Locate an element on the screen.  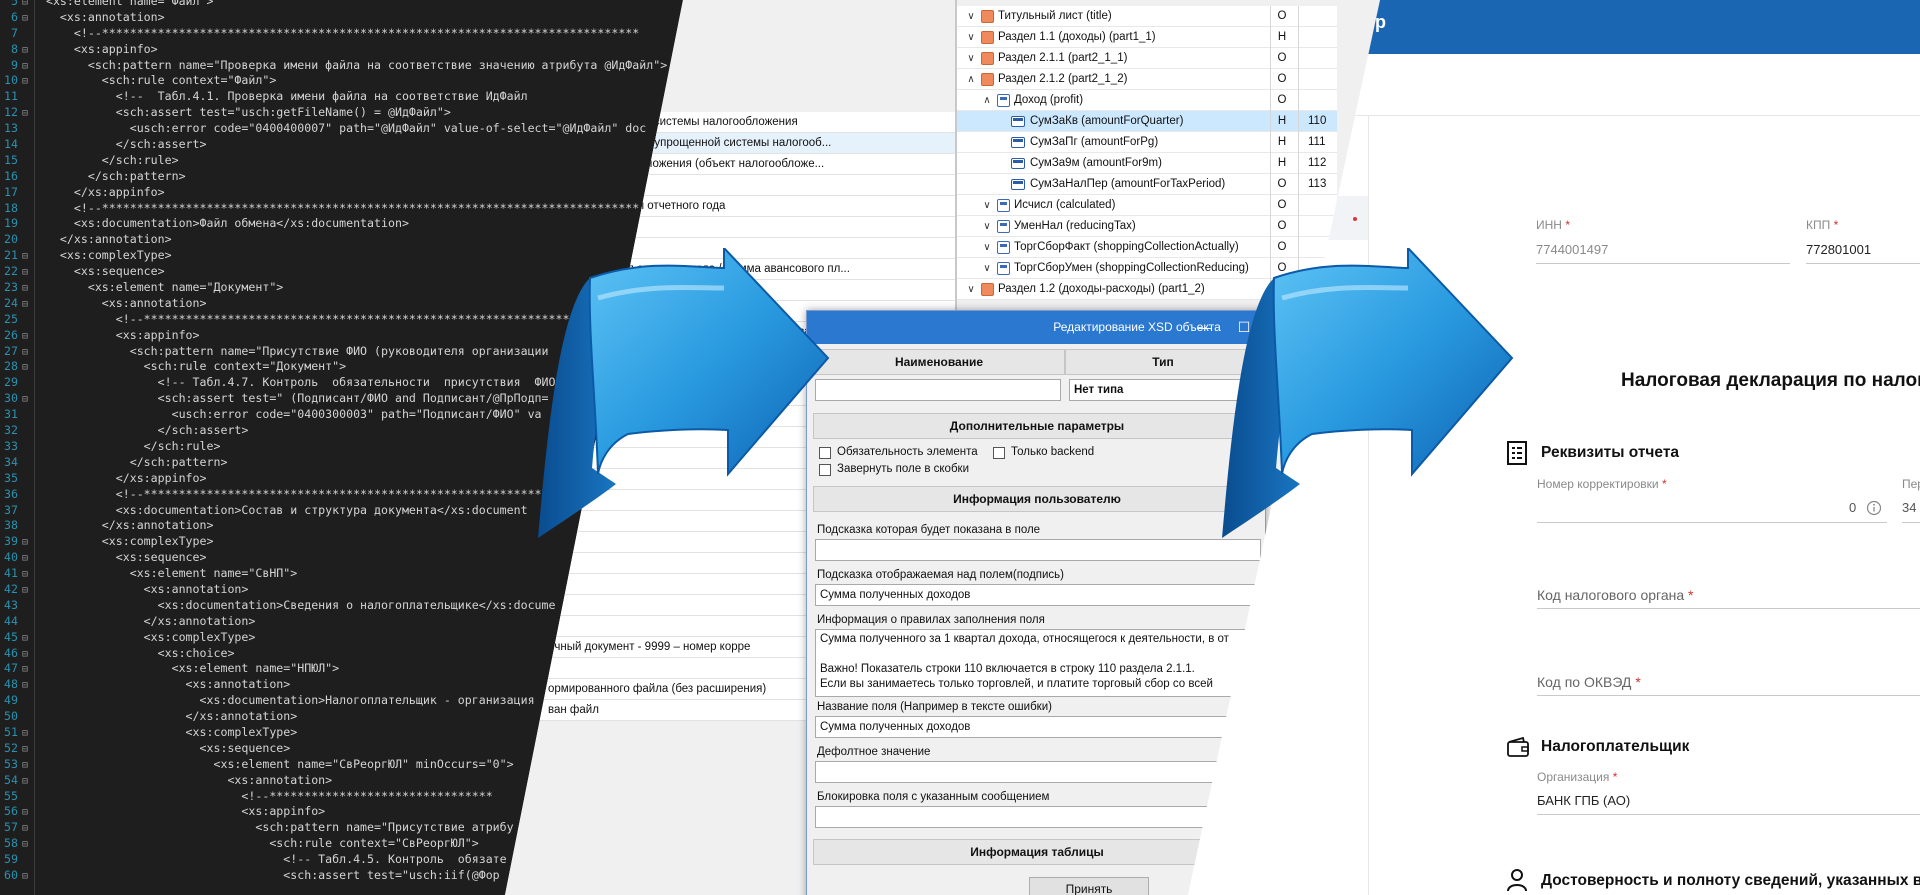
required-flag: О is located at coordinates (1282, 58).